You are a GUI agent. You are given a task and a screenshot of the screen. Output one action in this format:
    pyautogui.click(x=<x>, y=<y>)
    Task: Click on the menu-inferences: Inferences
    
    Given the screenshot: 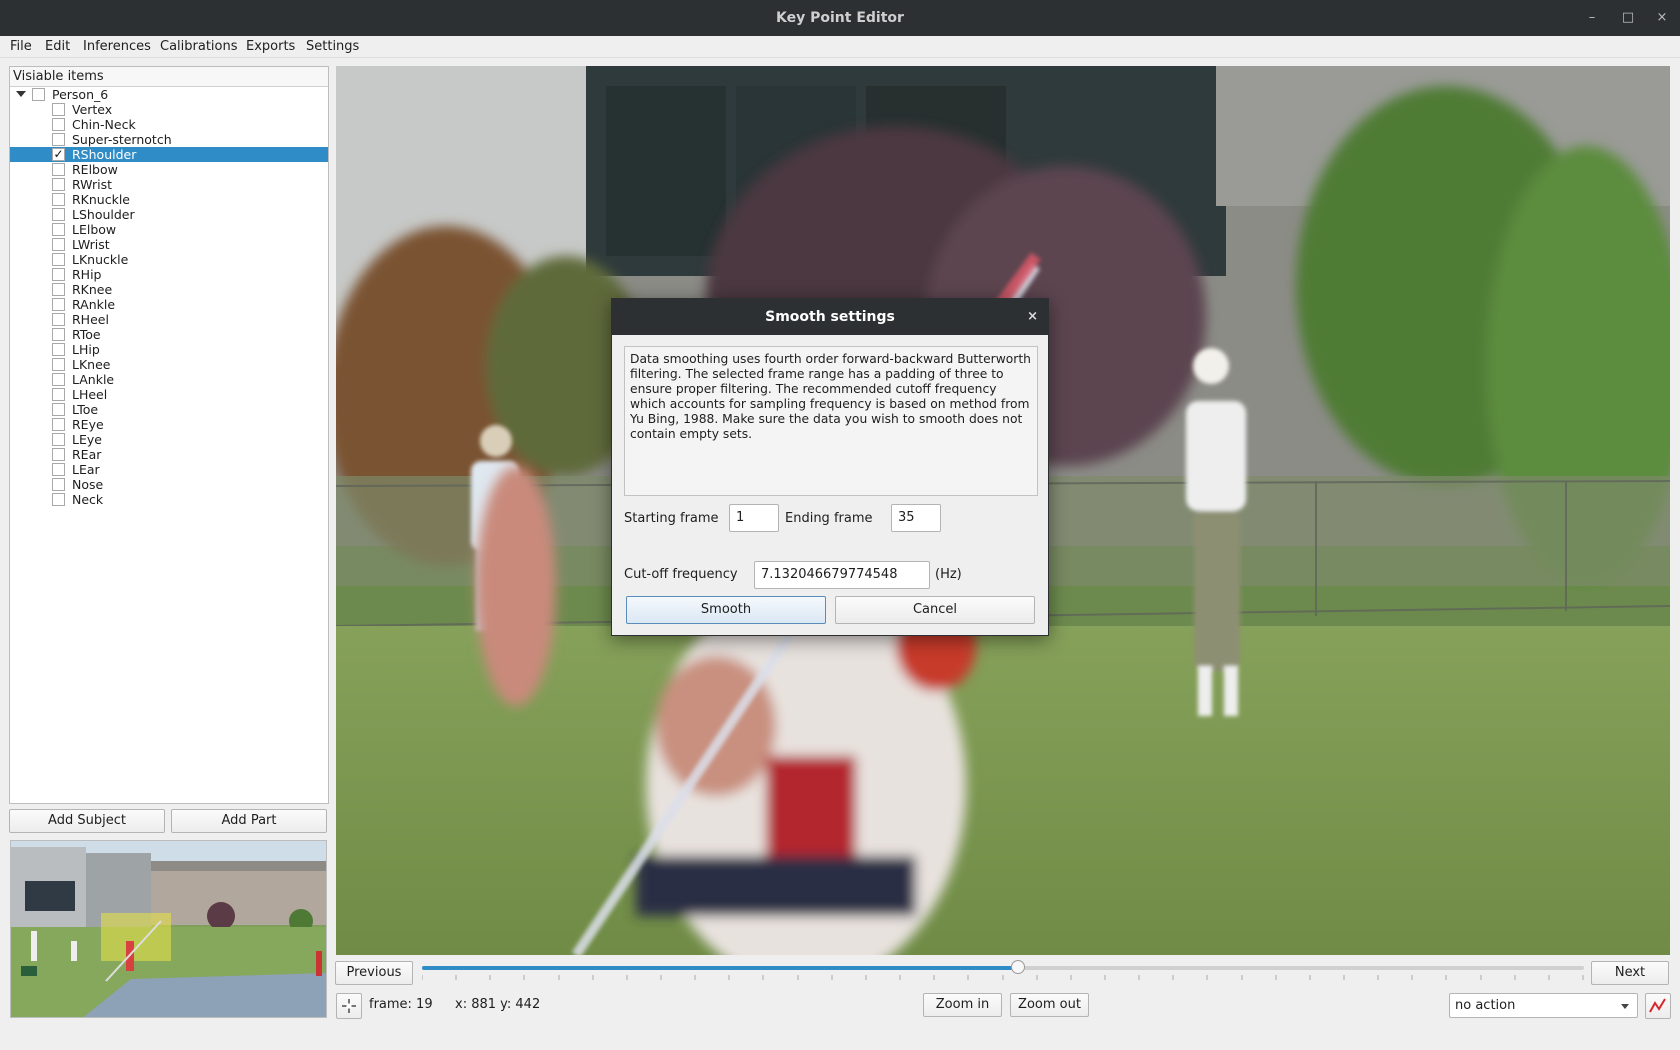 What is the action you would take?
    pyautogui.click(x=117, y=46)
    